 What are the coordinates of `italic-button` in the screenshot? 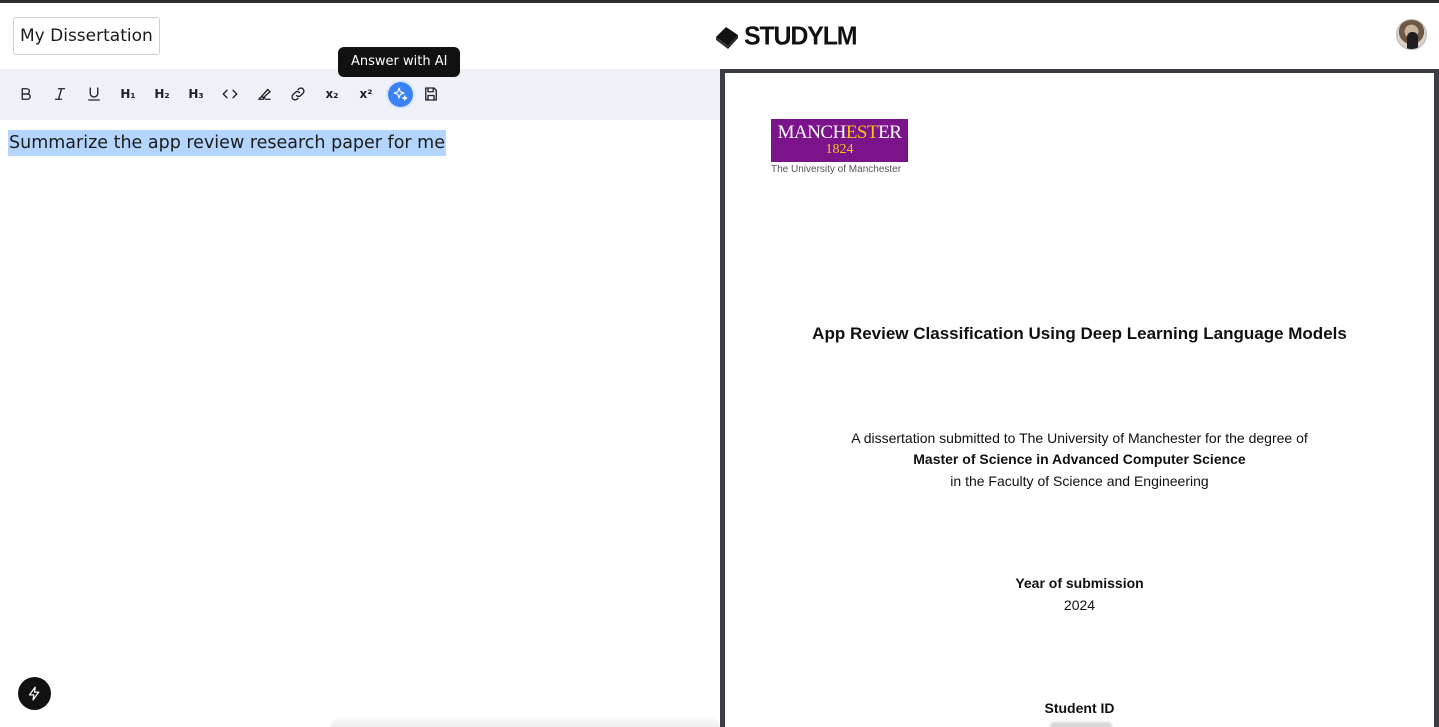 It's located at (60, 94).